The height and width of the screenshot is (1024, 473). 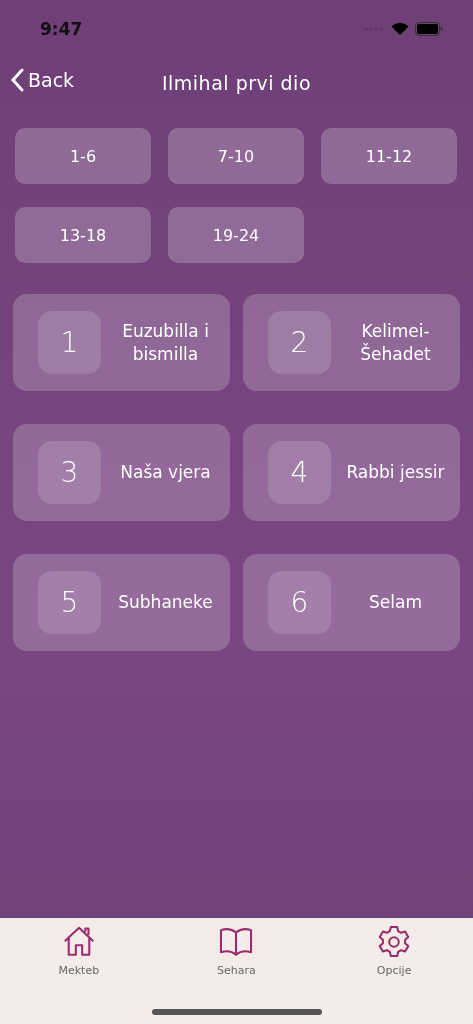 I want to click on lesson-title: Selam, so click(x=395, y=602).